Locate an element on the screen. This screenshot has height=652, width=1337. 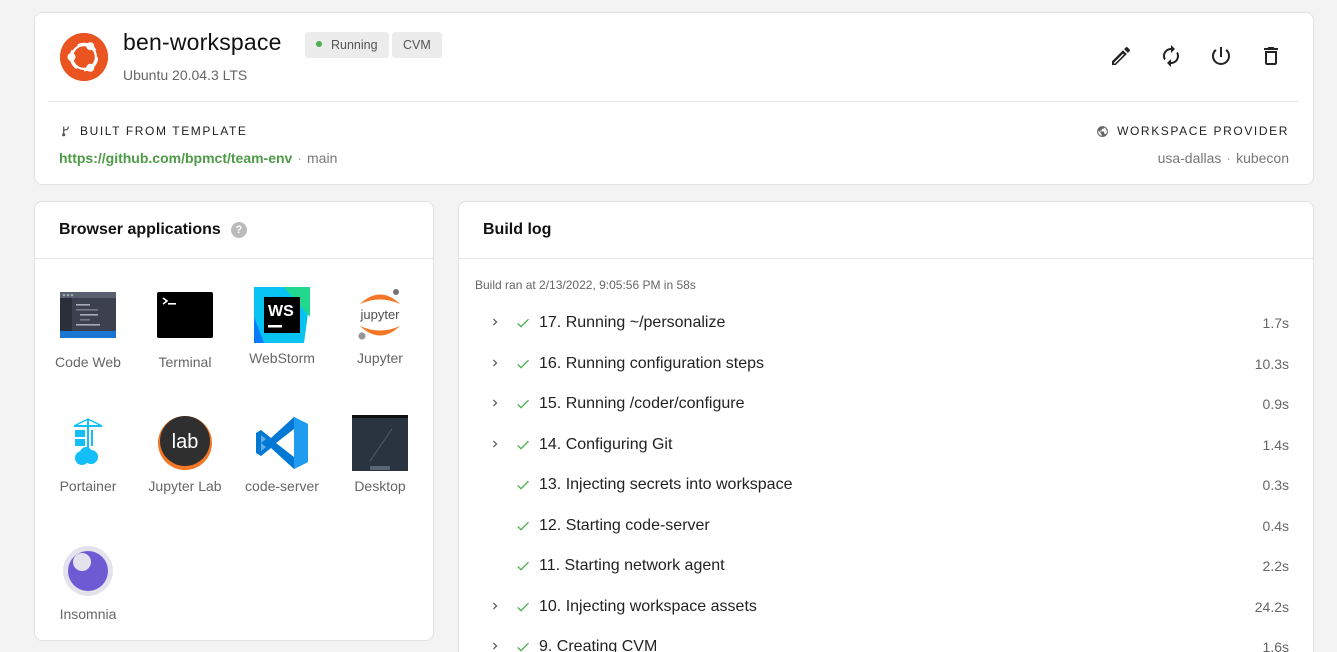
app-terminal: Terminal is located at coordinates (185, 331).